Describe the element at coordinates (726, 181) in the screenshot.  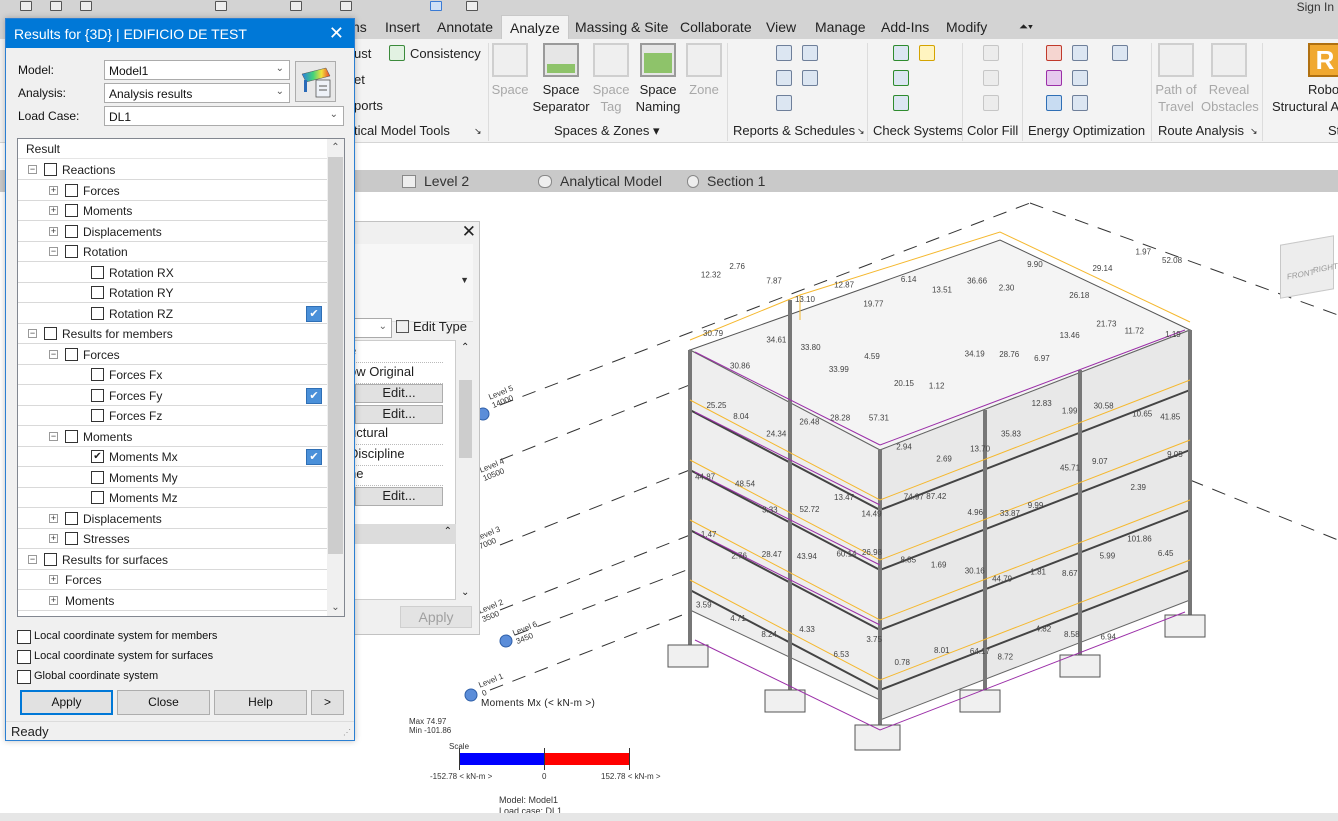
I see `view-tab-section-1: Section 1` at that location.